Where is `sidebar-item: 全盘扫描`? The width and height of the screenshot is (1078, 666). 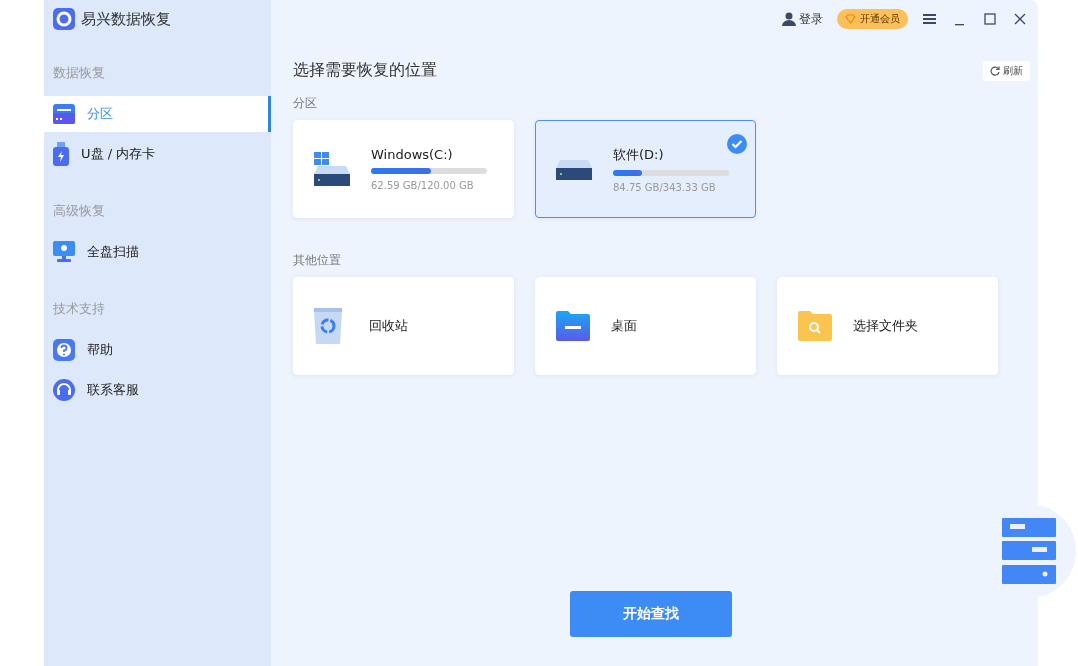
sidebar-item: 全盘扫描 is located at coordinates (157, 252).